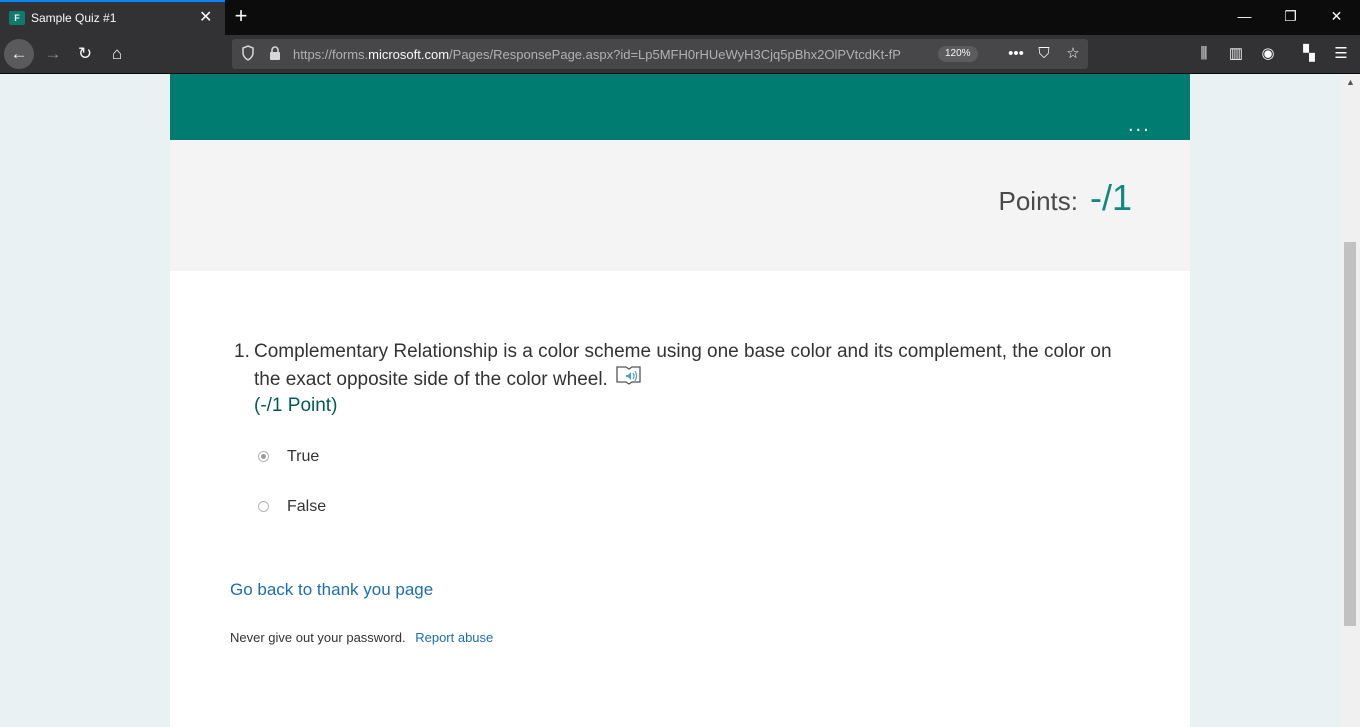 This screenshot has height=727, width=1360. Describe the element at coordinates (1110, 197) in the screenshot. I see `points-value: -/1` at that location.